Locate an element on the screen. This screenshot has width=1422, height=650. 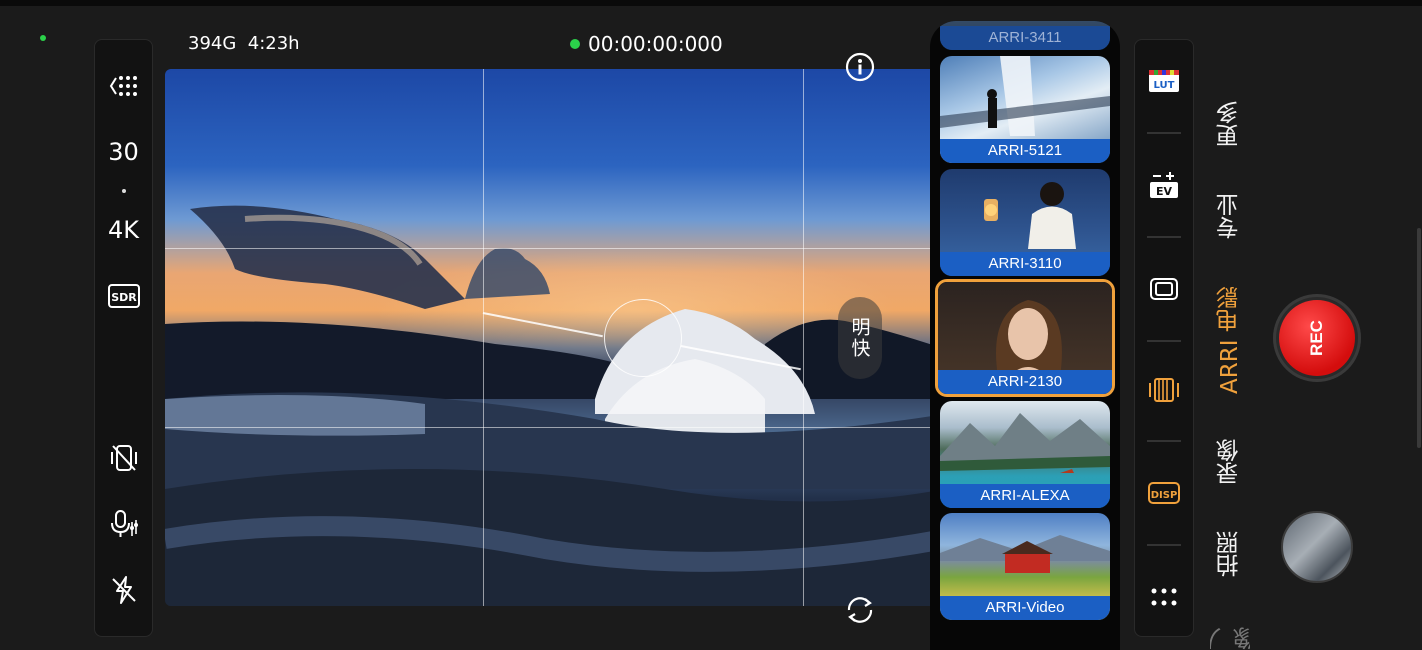
microphone-settings-icon is located at coordinates (123, 524).